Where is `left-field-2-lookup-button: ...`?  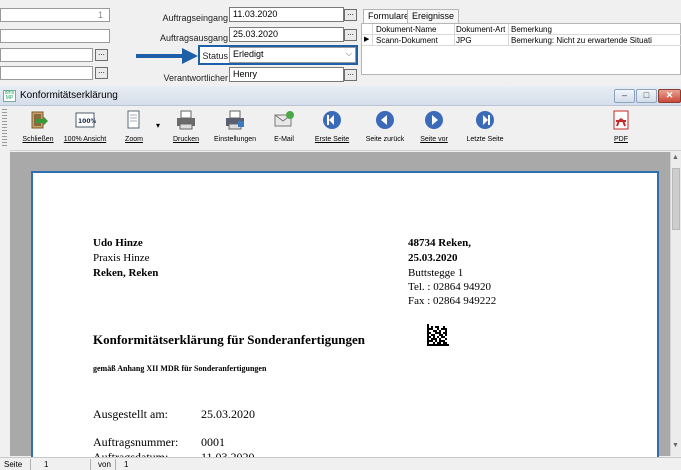
left-field-2-lookup-button: ... is located at coordinates (101, 55).